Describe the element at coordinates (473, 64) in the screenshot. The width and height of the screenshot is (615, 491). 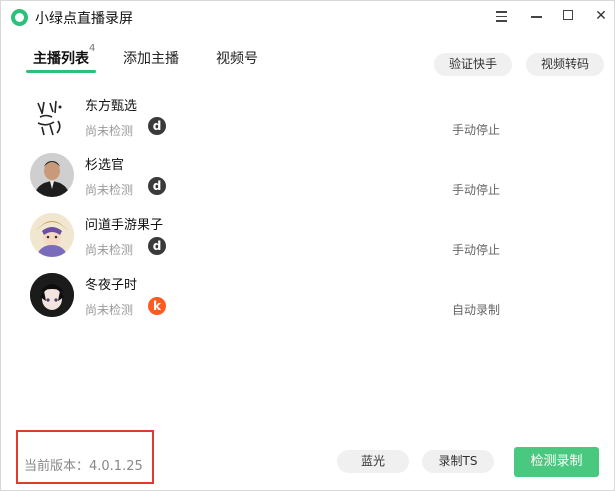
I see `verify-kuaishou-button: 验证快手` at that location.